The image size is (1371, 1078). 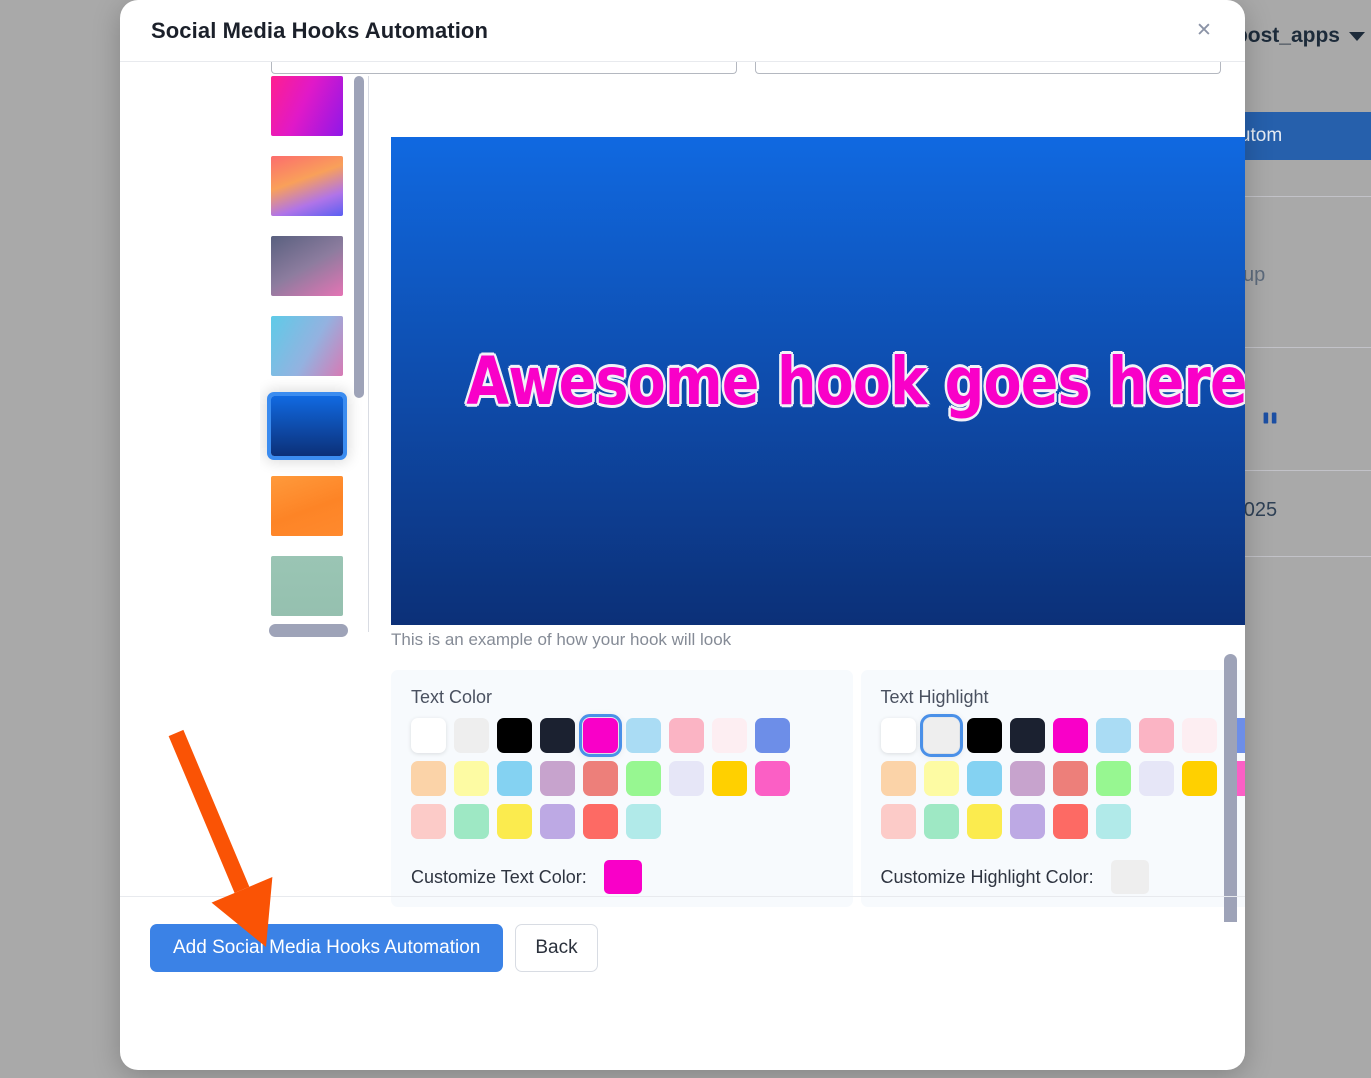 What do you see at coordinates (1270, 418) in the screenshot?
I see `pause-icon` at bounding box center [1270, 418].